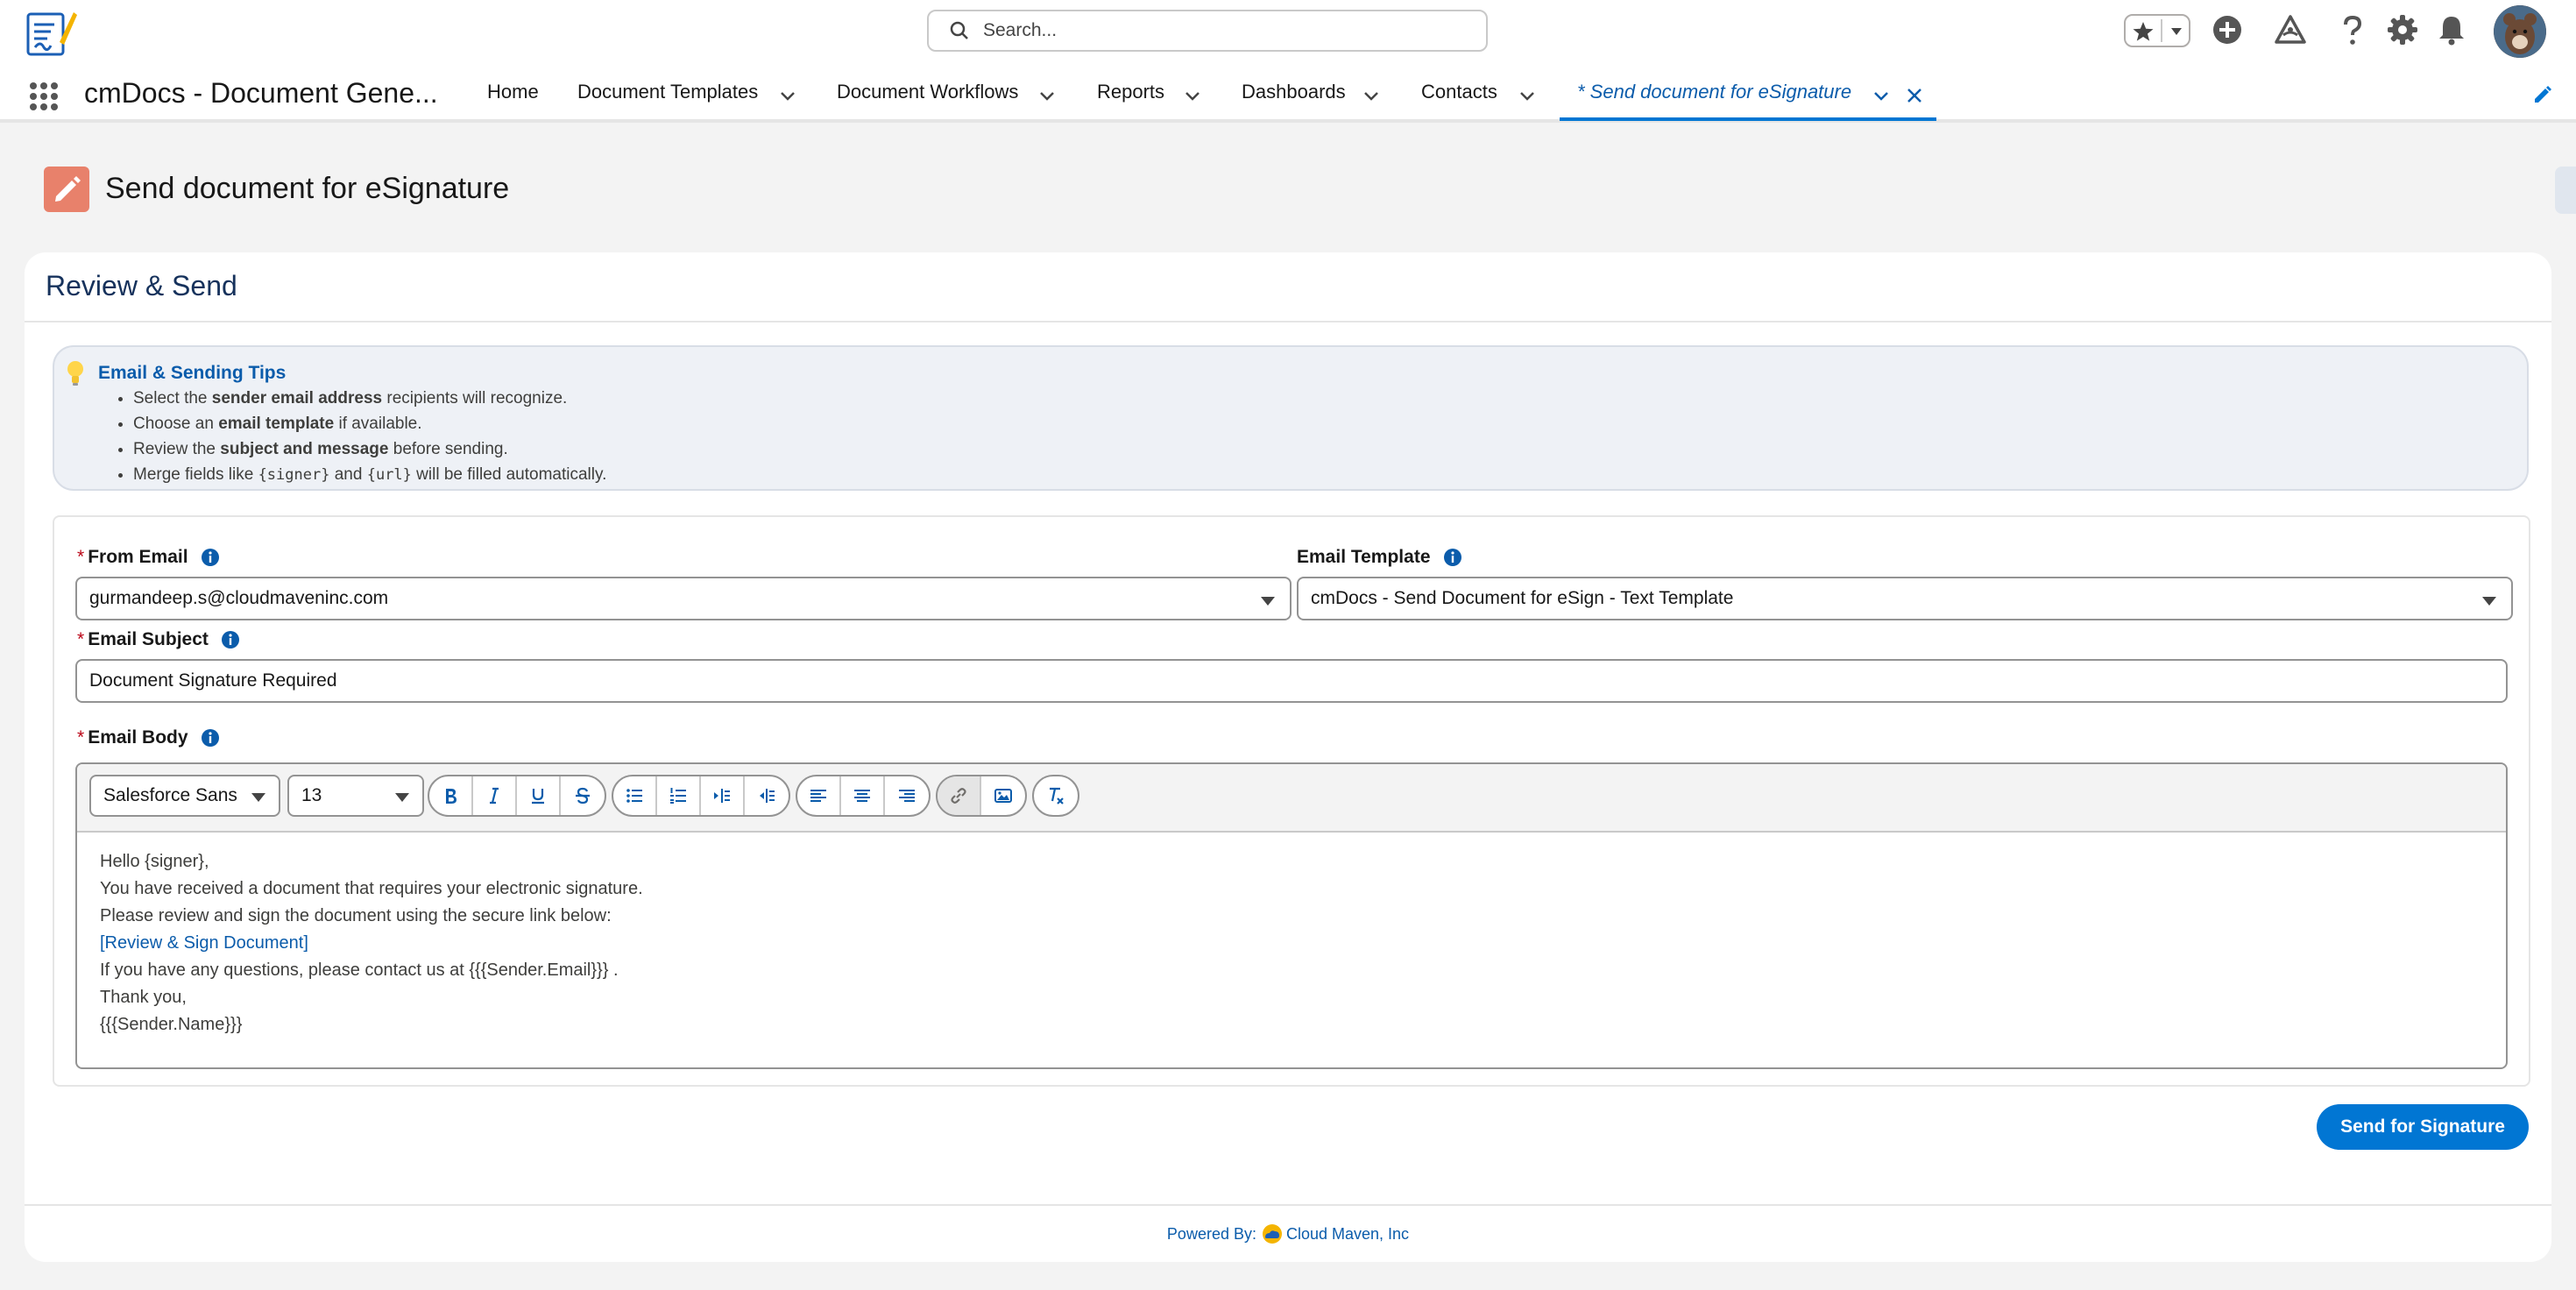  Describe the element at coordinates (513, 92) in the screenshot. I see `nav-item-home: Home` at that location.